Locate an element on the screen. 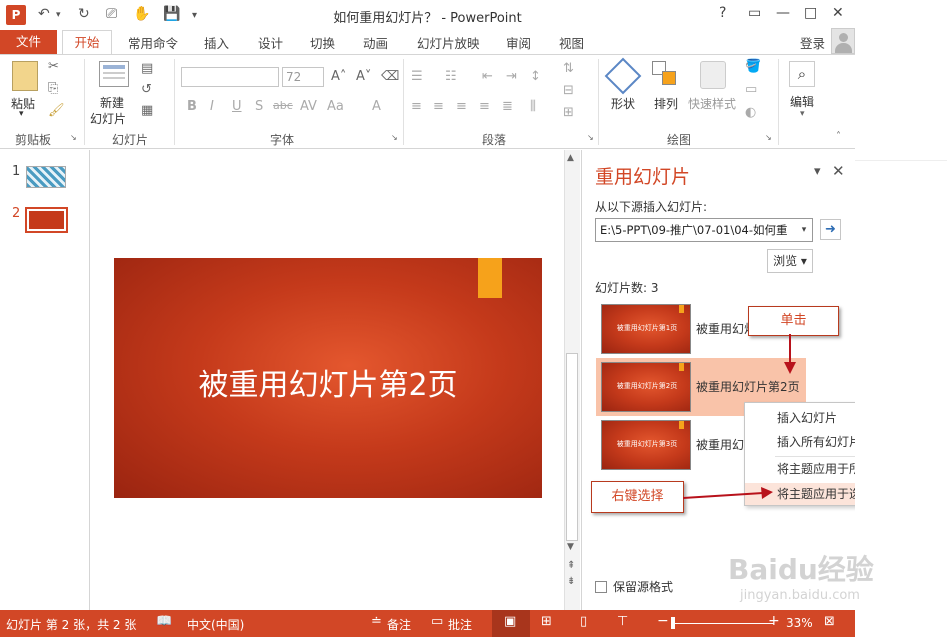 The width and height of the screenshot is (947, 637). new-slide-label-2: 幻灯片 is located at coordinates (108, 118).